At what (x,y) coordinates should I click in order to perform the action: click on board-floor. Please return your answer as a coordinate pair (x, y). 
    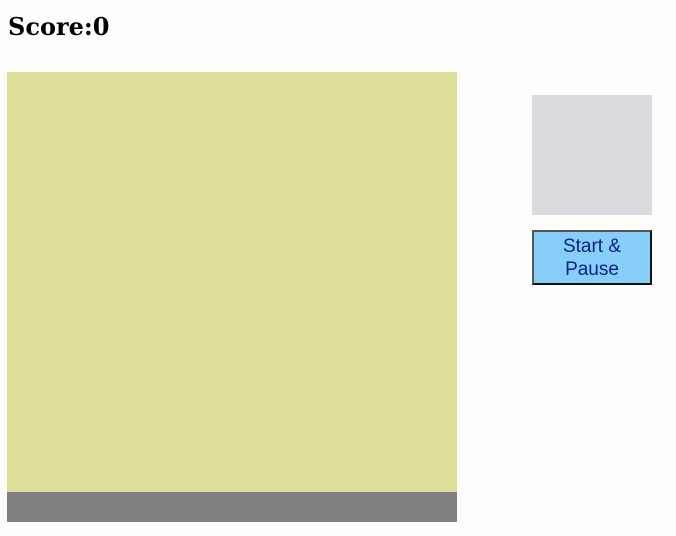
    Looking at the image, I should click on (232, 507).